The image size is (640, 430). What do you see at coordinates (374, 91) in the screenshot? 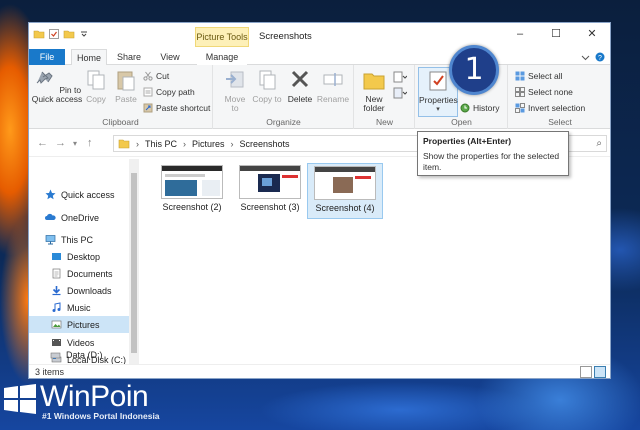
I see `new-folder-button: New folder` at bounding box center [374, 91].